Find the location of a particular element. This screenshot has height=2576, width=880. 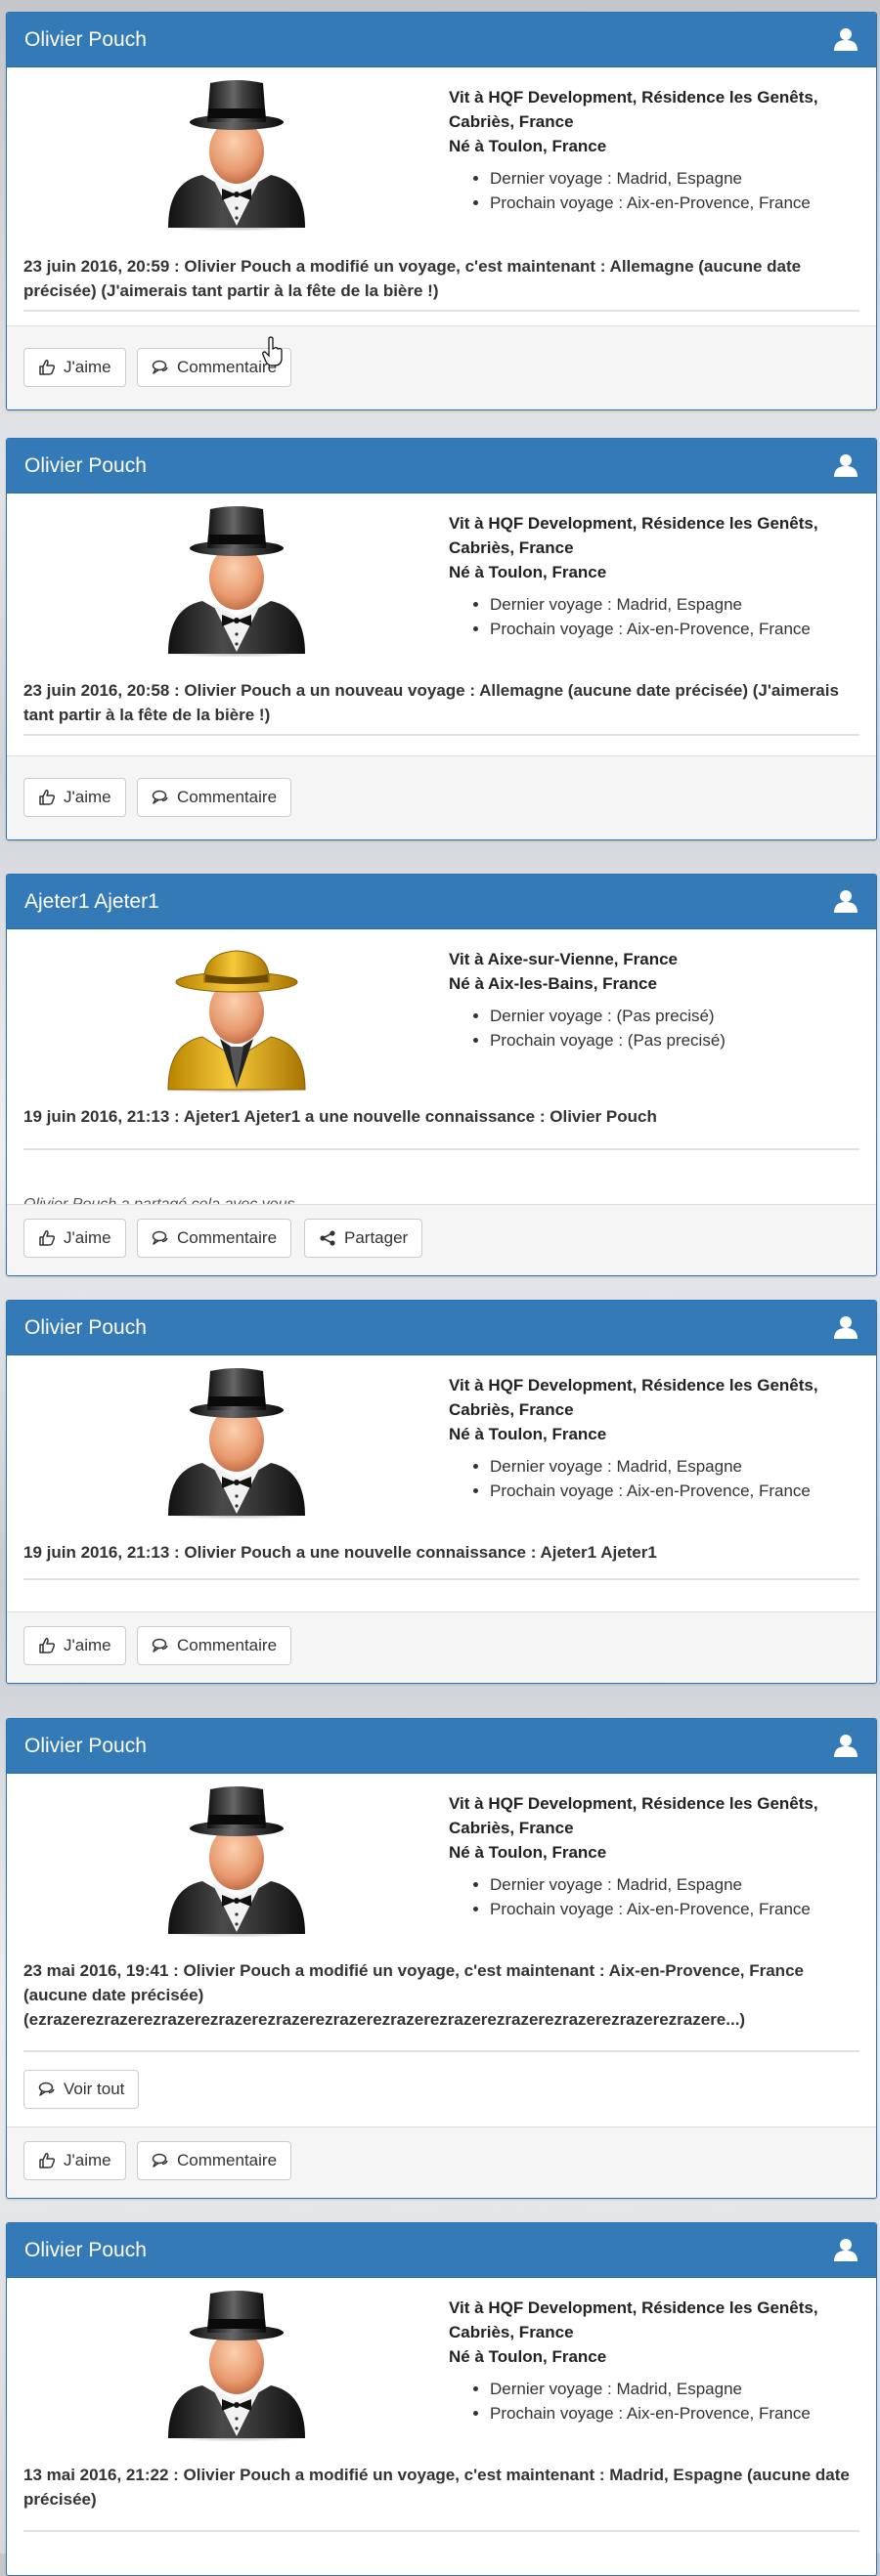

lives-in: Vit à Aixe-sur-Vienne, France is located at coordinates (563, 959).